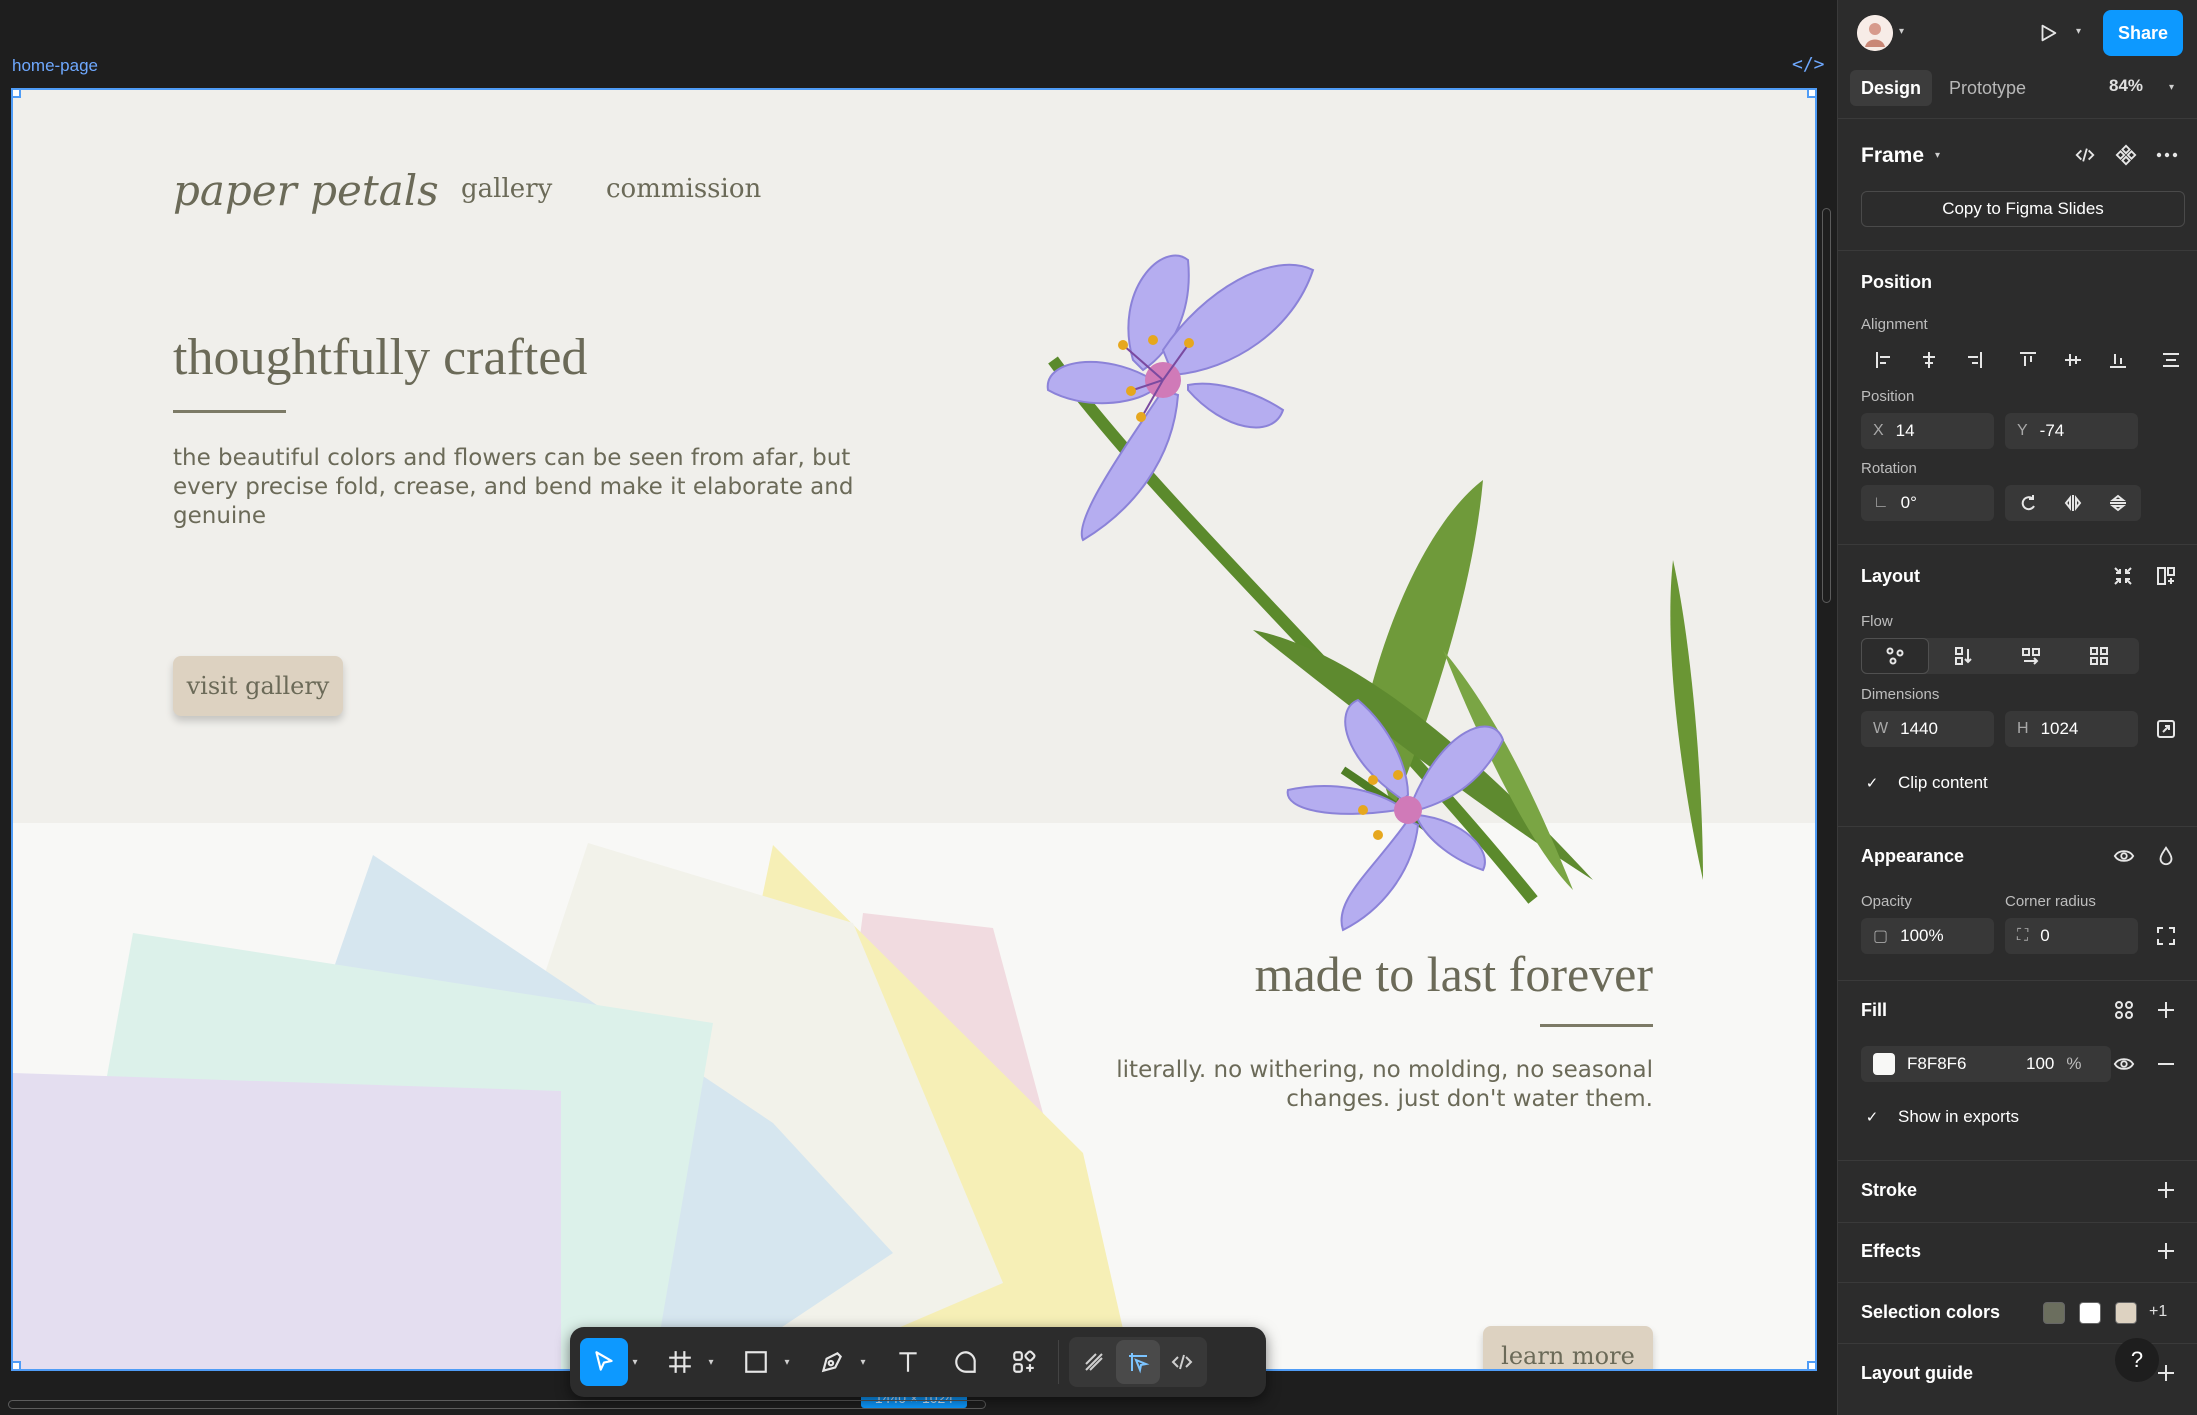 This screenshot has width=2197, height=1415. I want to click on vertical-alignment-group, so click(2073, 360).